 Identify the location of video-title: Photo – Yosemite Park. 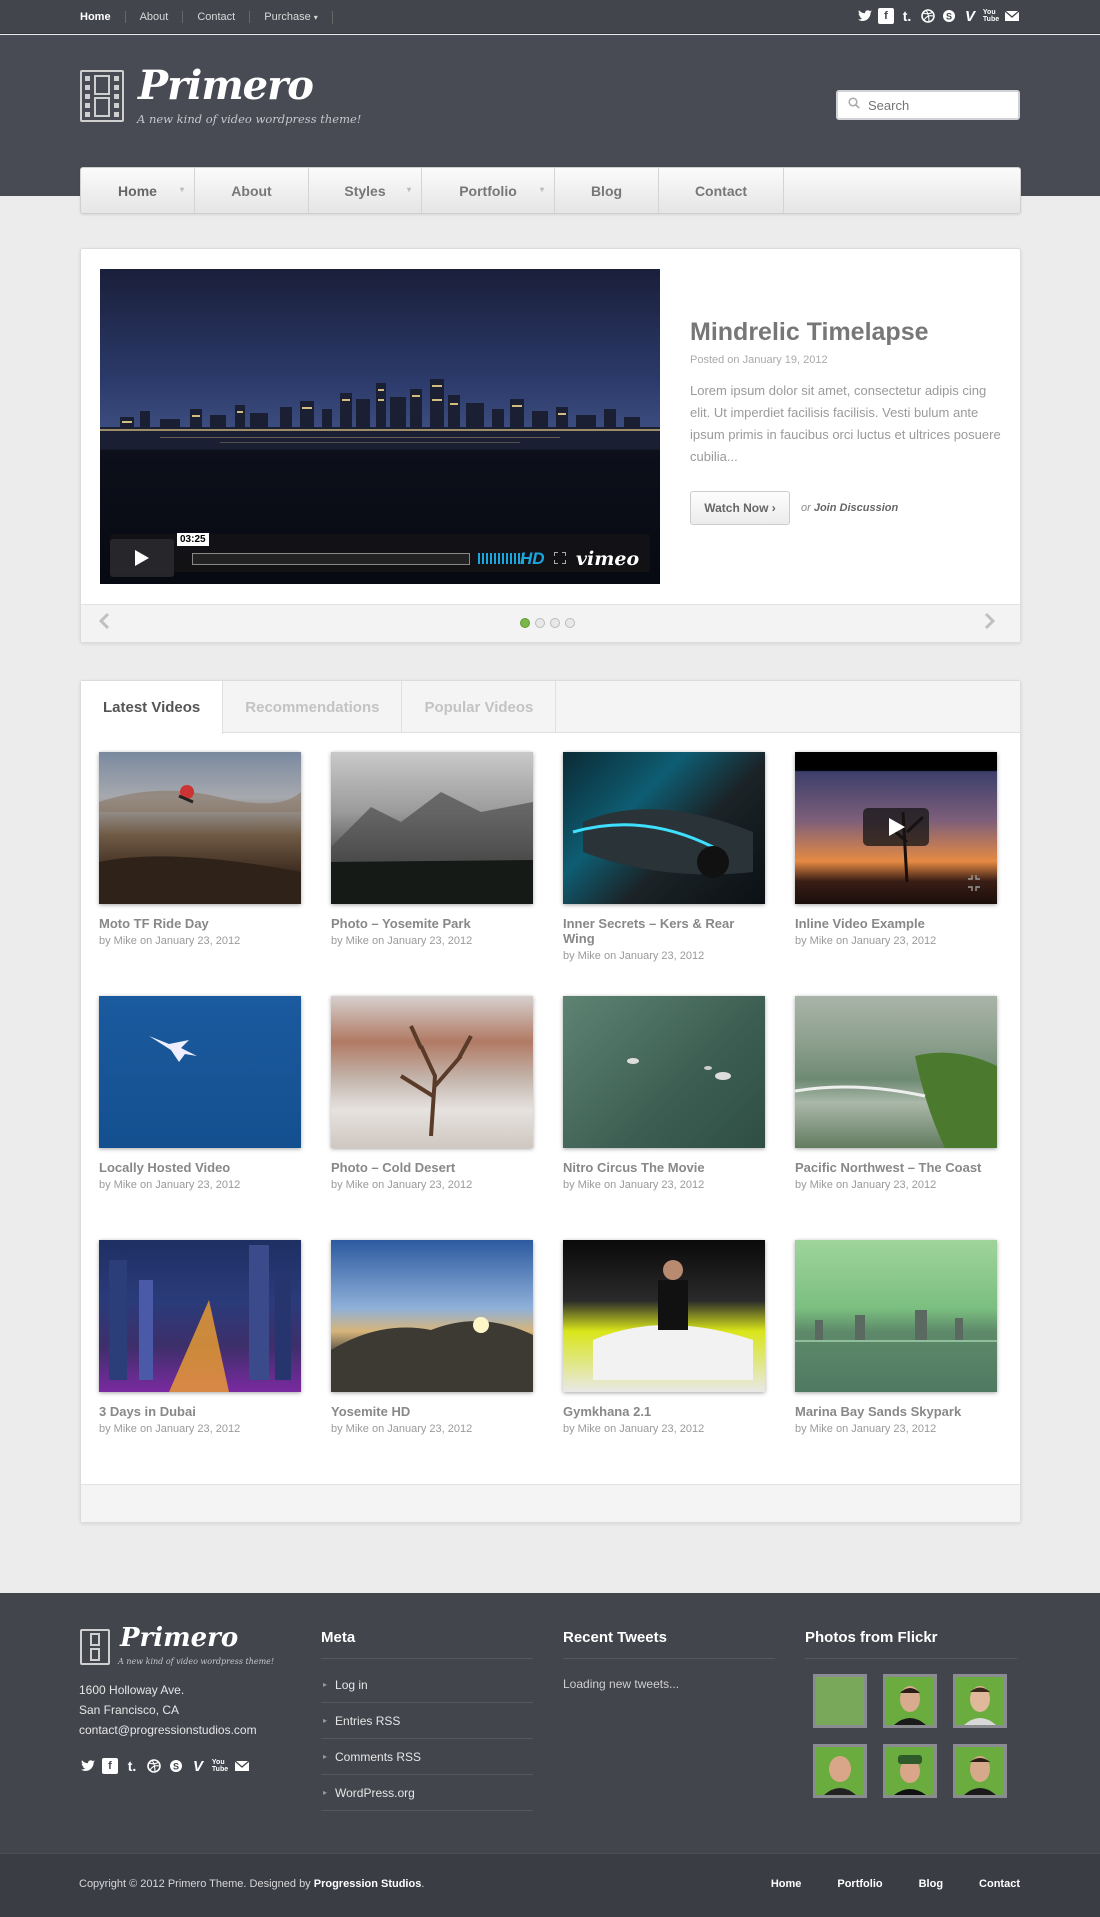
(432, 923).